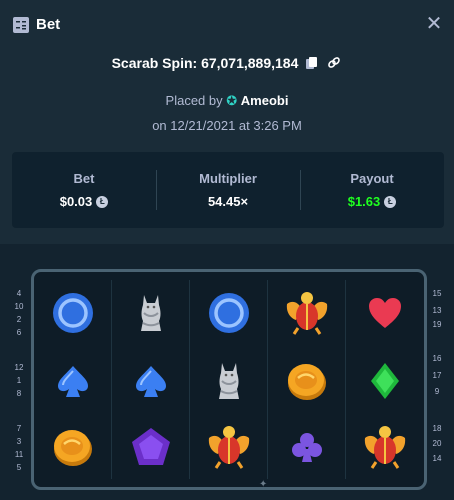 Image resolution: width=454 pixels, height=500 pixels. What do you see at coordinates (437, 375) in the screenshot?
I see `payline-number: 17` at bounding box center [437, 375].